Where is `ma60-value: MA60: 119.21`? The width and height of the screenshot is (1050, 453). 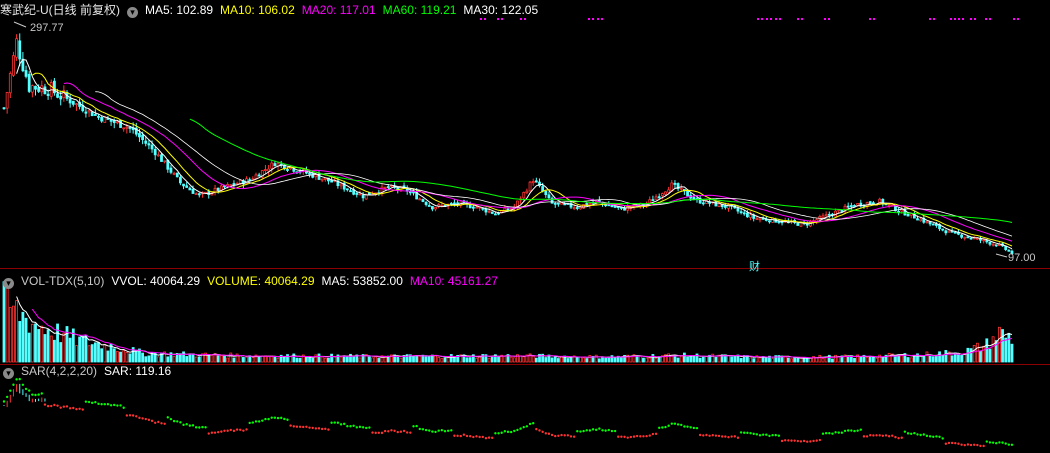 ma60-value: MA60: 119.21 is located at coordinates (419, 10).